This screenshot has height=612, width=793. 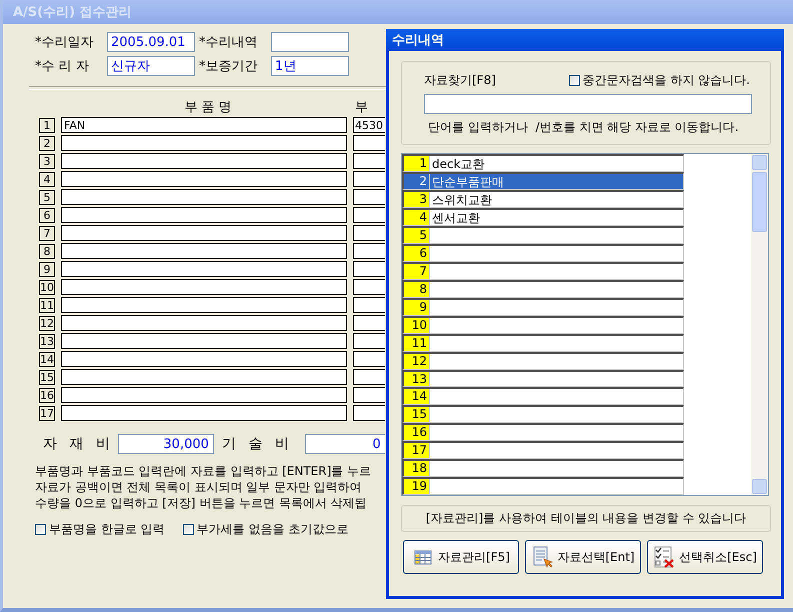 I want to click on list-row: 2 단순부품판매, so click(x=543, y=181).